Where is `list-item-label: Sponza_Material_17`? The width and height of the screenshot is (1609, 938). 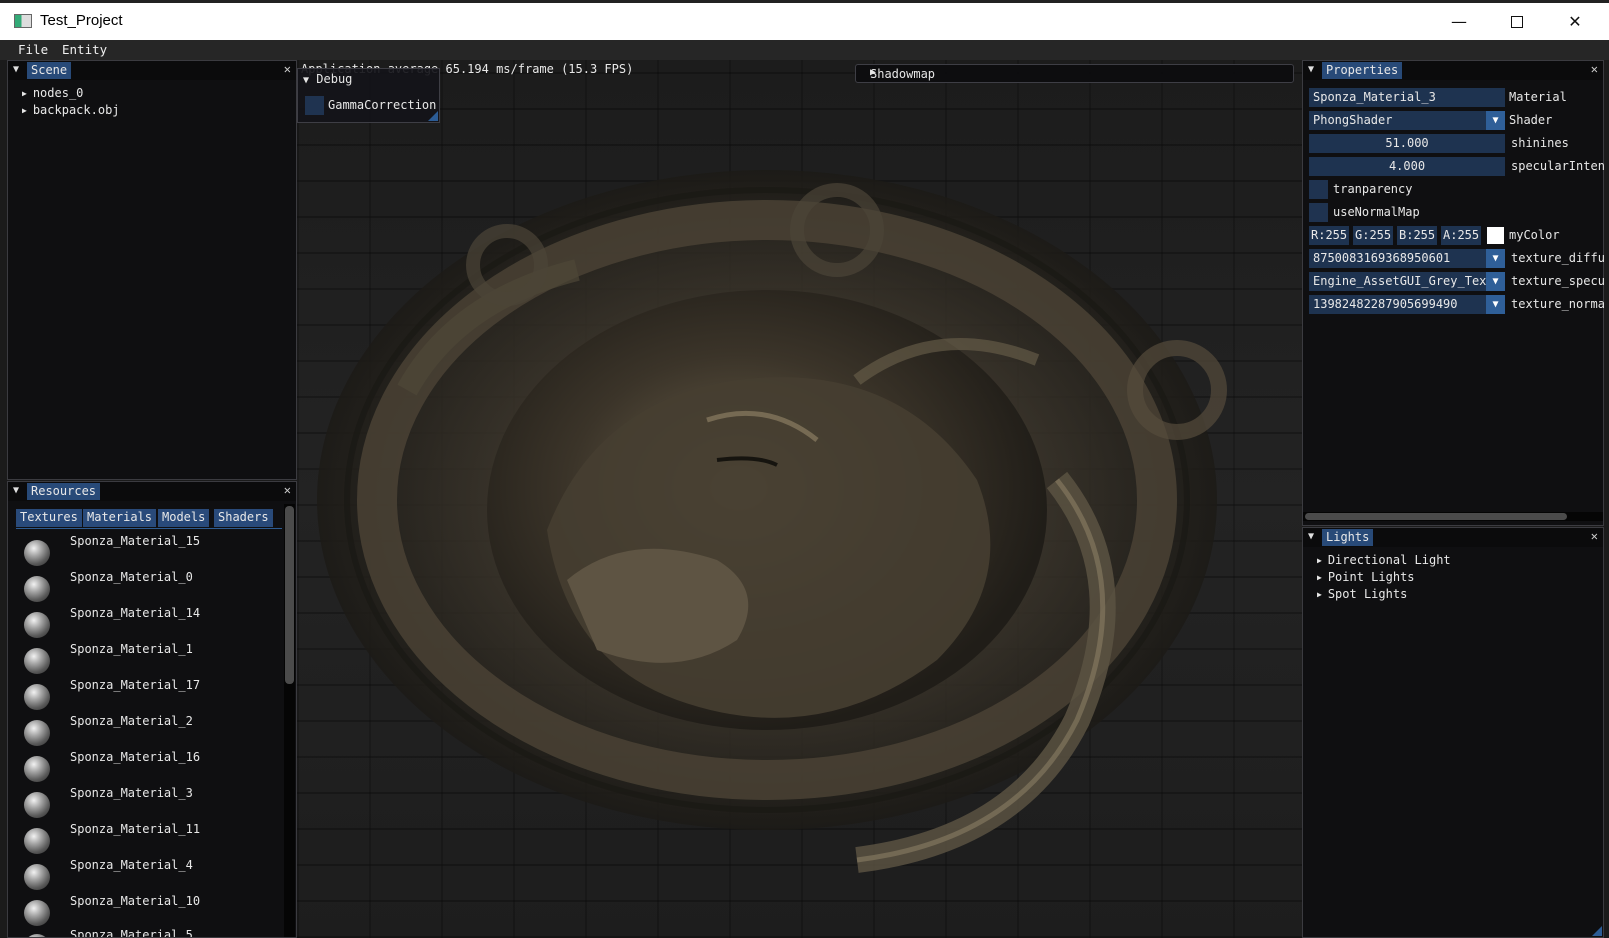
list-item-label: Sponza_Material_17 is located at coordinates (135, 685).